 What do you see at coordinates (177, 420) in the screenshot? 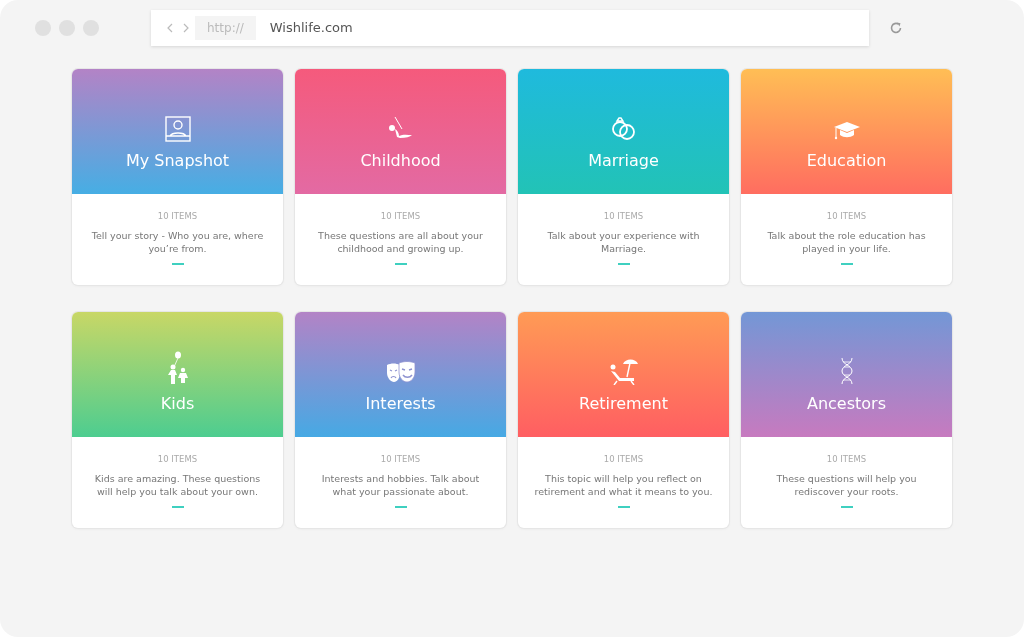
I see `topic-card: Kids 10 ITEMS Kids are amazing. These questions will help you talk about your own.` at bounding box center [177, 420].